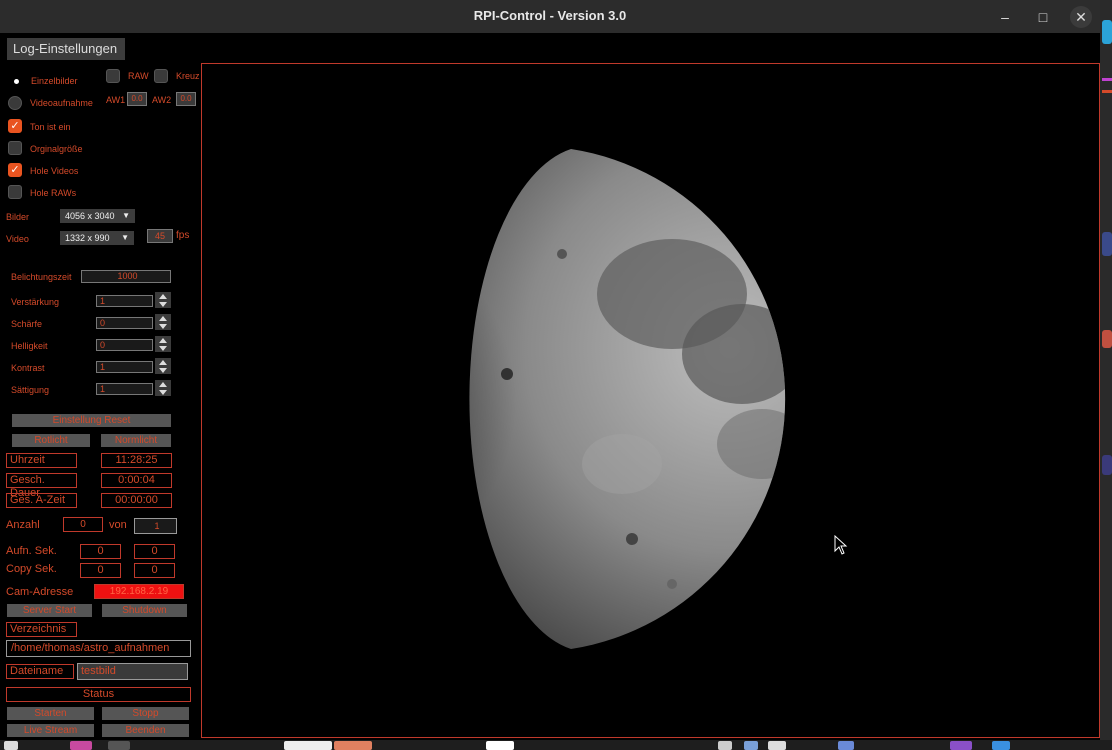 The width and height of the screenshot is (1112, 750). Describe the element at coordinates (35, 302) in the screenshot. I see `verstaerkung-label: Verstärkung` at that location.